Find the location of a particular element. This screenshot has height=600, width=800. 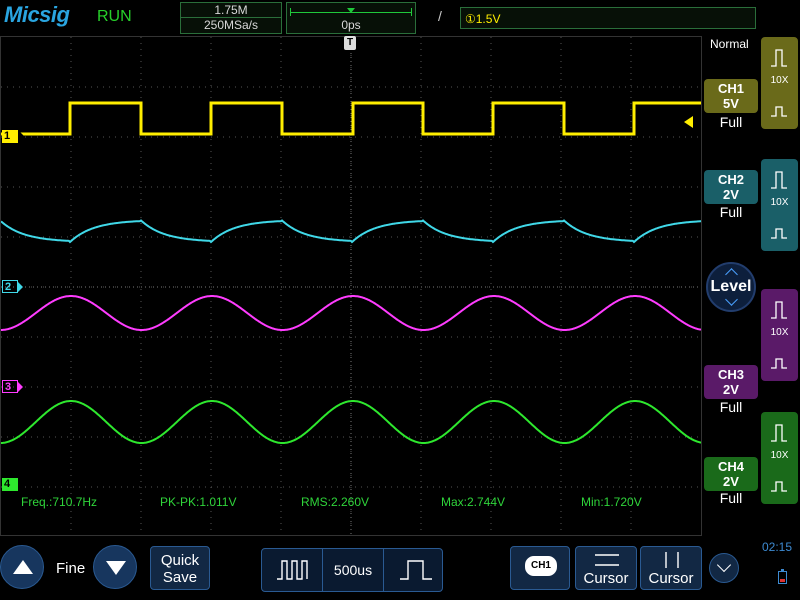

timebase-increase-icon is located at coordinates (416, 570).